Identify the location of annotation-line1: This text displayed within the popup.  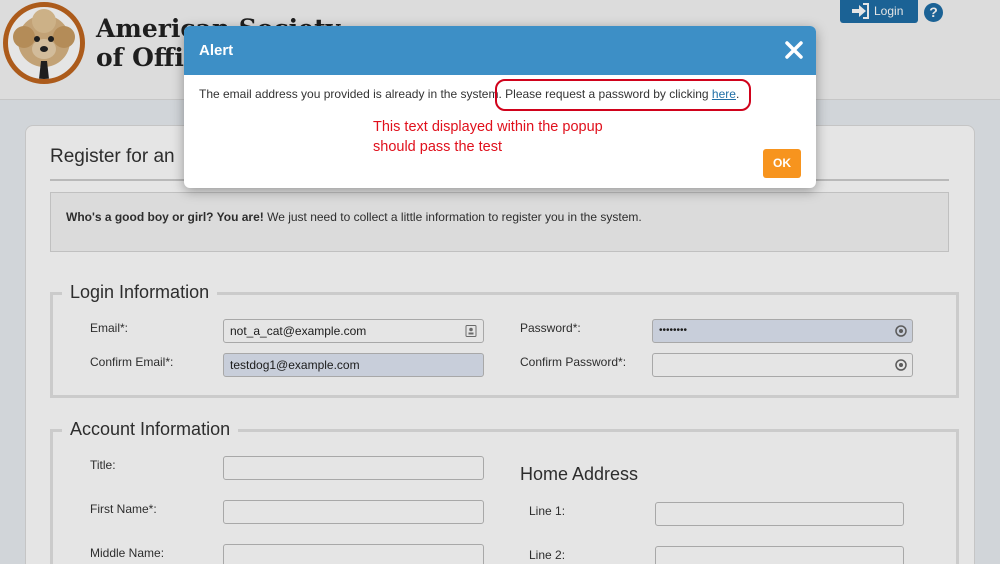
(488, 127).